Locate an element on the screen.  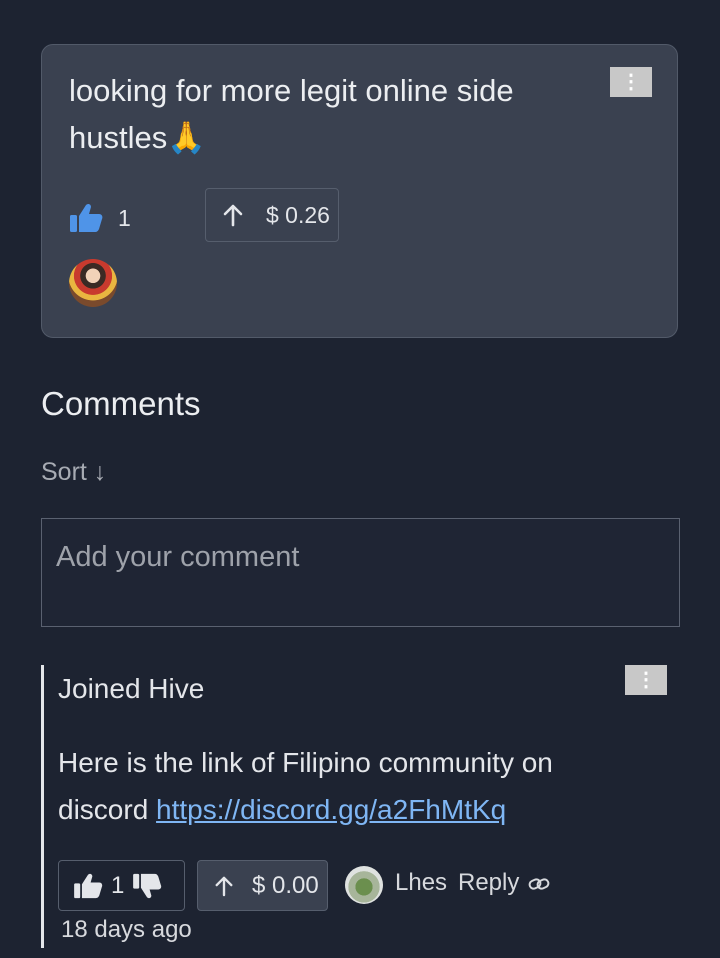
comment-tip-amount: $ 0.00 is located at coordinates (285, 885).